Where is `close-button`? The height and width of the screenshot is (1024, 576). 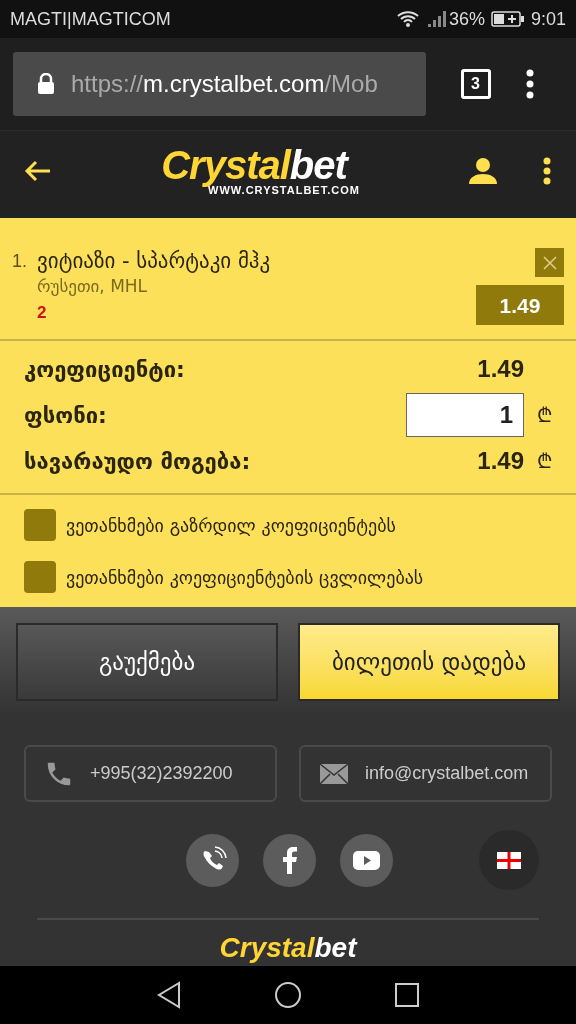
close-button is located at coordinates (549, 262).